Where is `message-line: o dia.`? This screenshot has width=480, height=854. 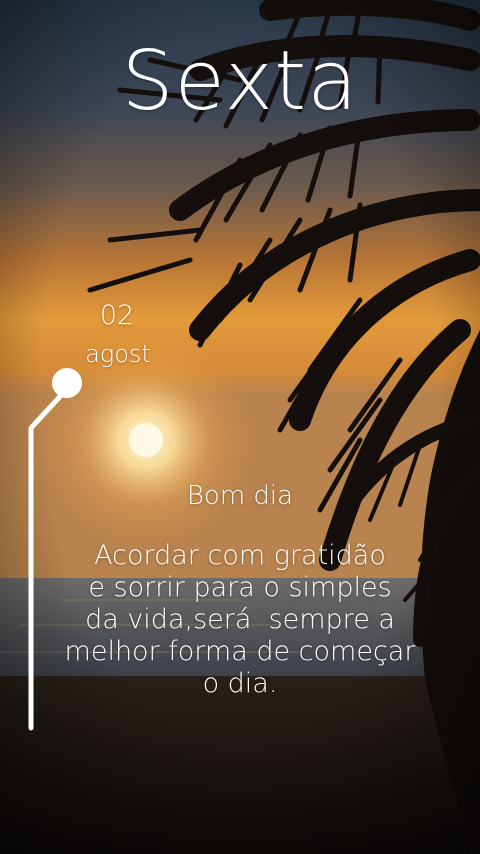
message-line: o dia. is located at coordinates (240, 683).